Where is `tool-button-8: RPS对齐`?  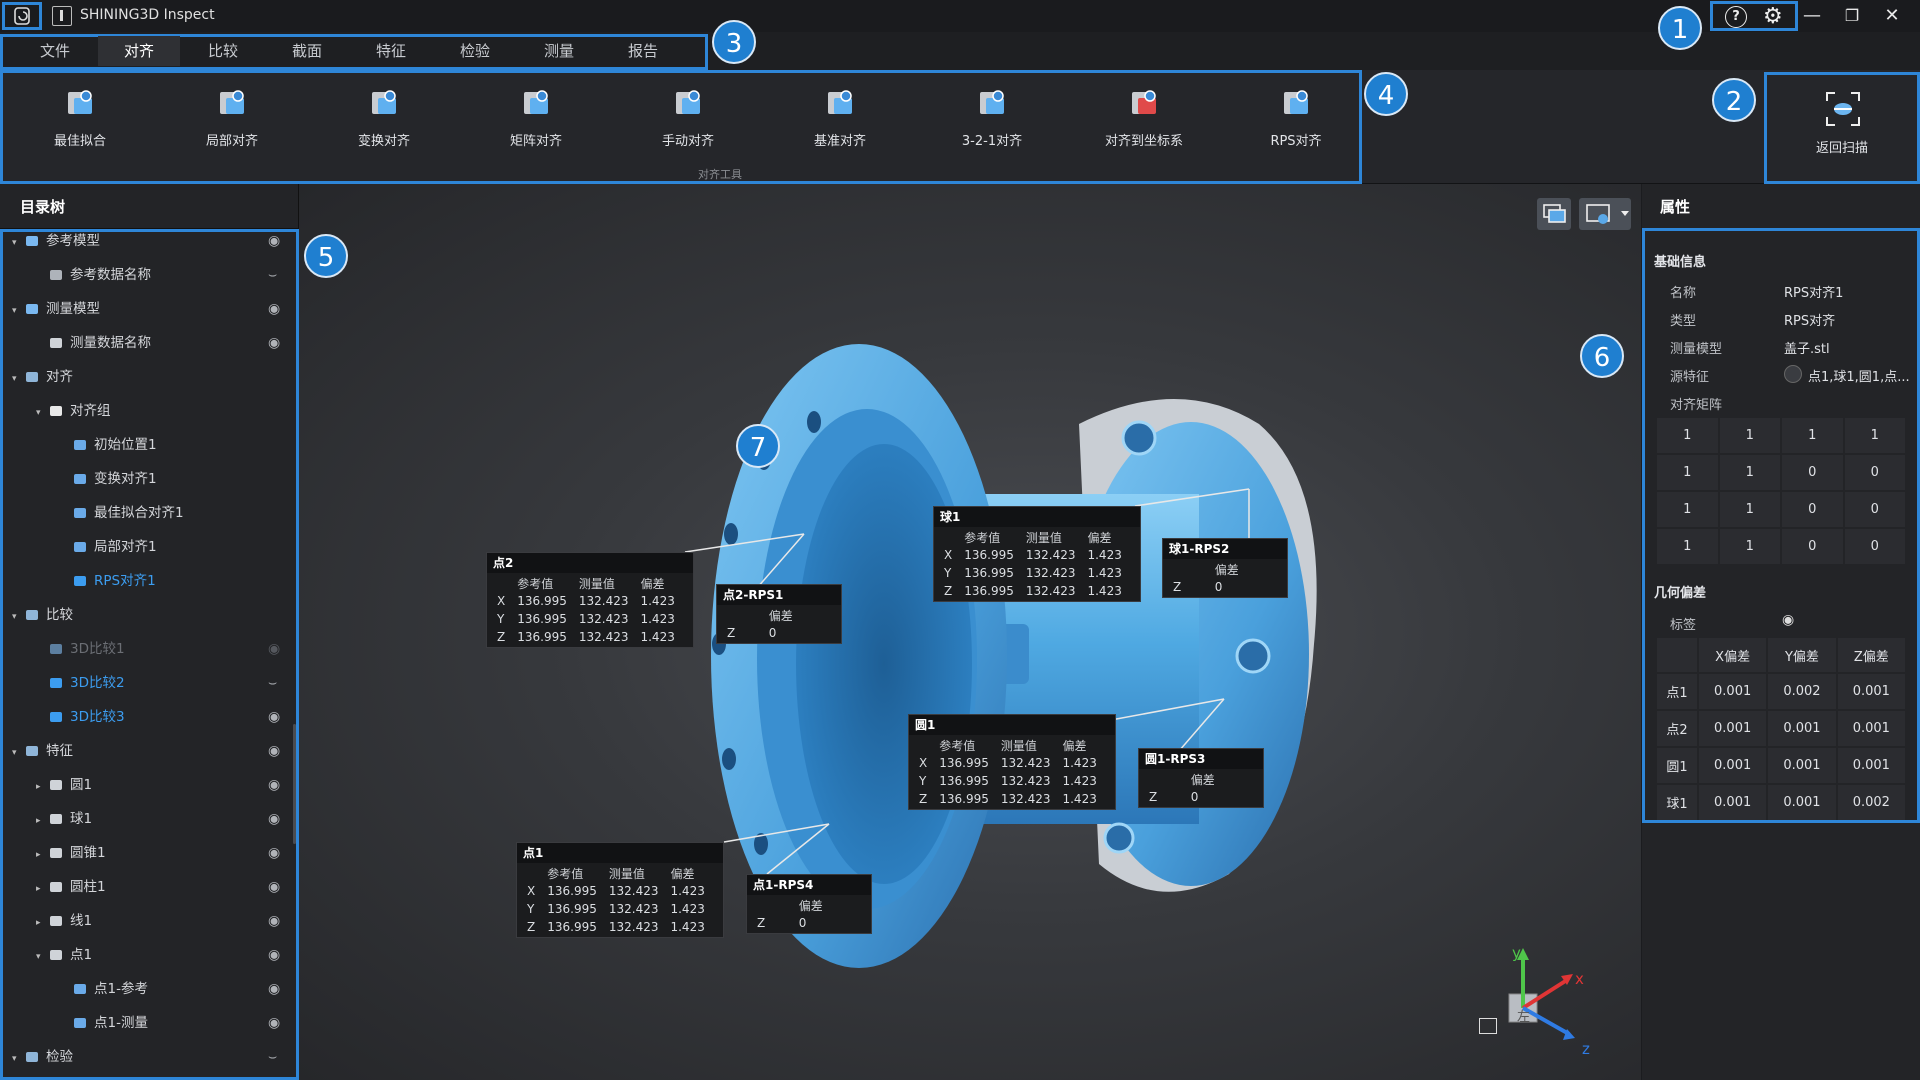 tool-button-8: RPS对齐 is located at coordinates (1296, 124).